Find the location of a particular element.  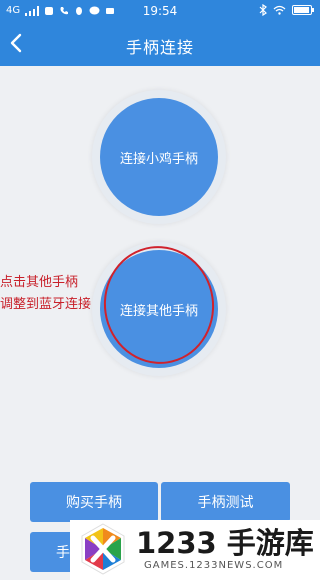

bluetooth-icon is located at coordinates (263, 10).